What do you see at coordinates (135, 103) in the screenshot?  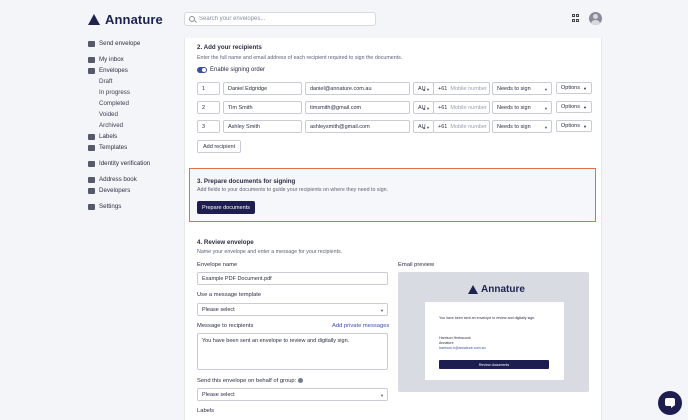 I see `sidebar-item-completed: Completed` at bounding box center [135, 103].